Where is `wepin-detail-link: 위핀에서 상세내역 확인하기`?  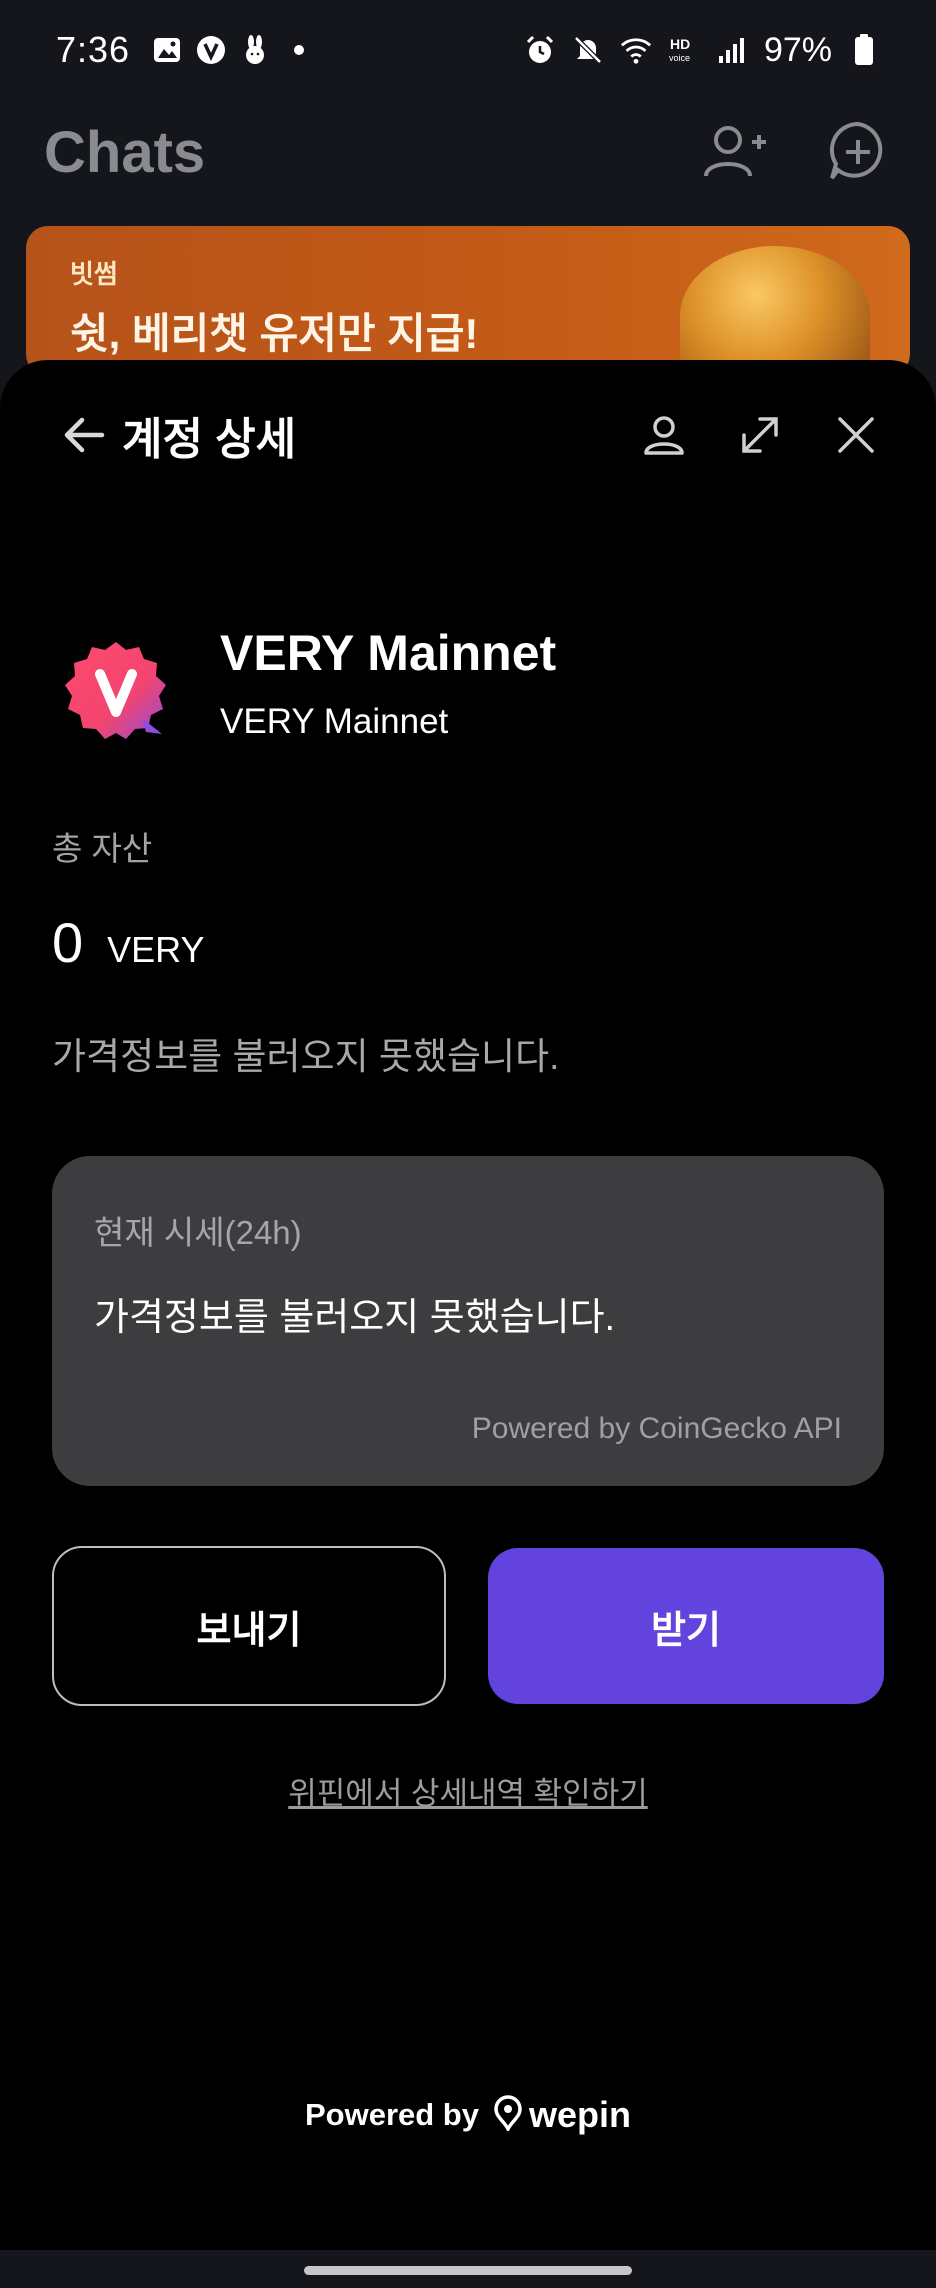
wepin-detail-link: 위핀에서 상세내역 확인하기 is located at coordinates (468, 1790).